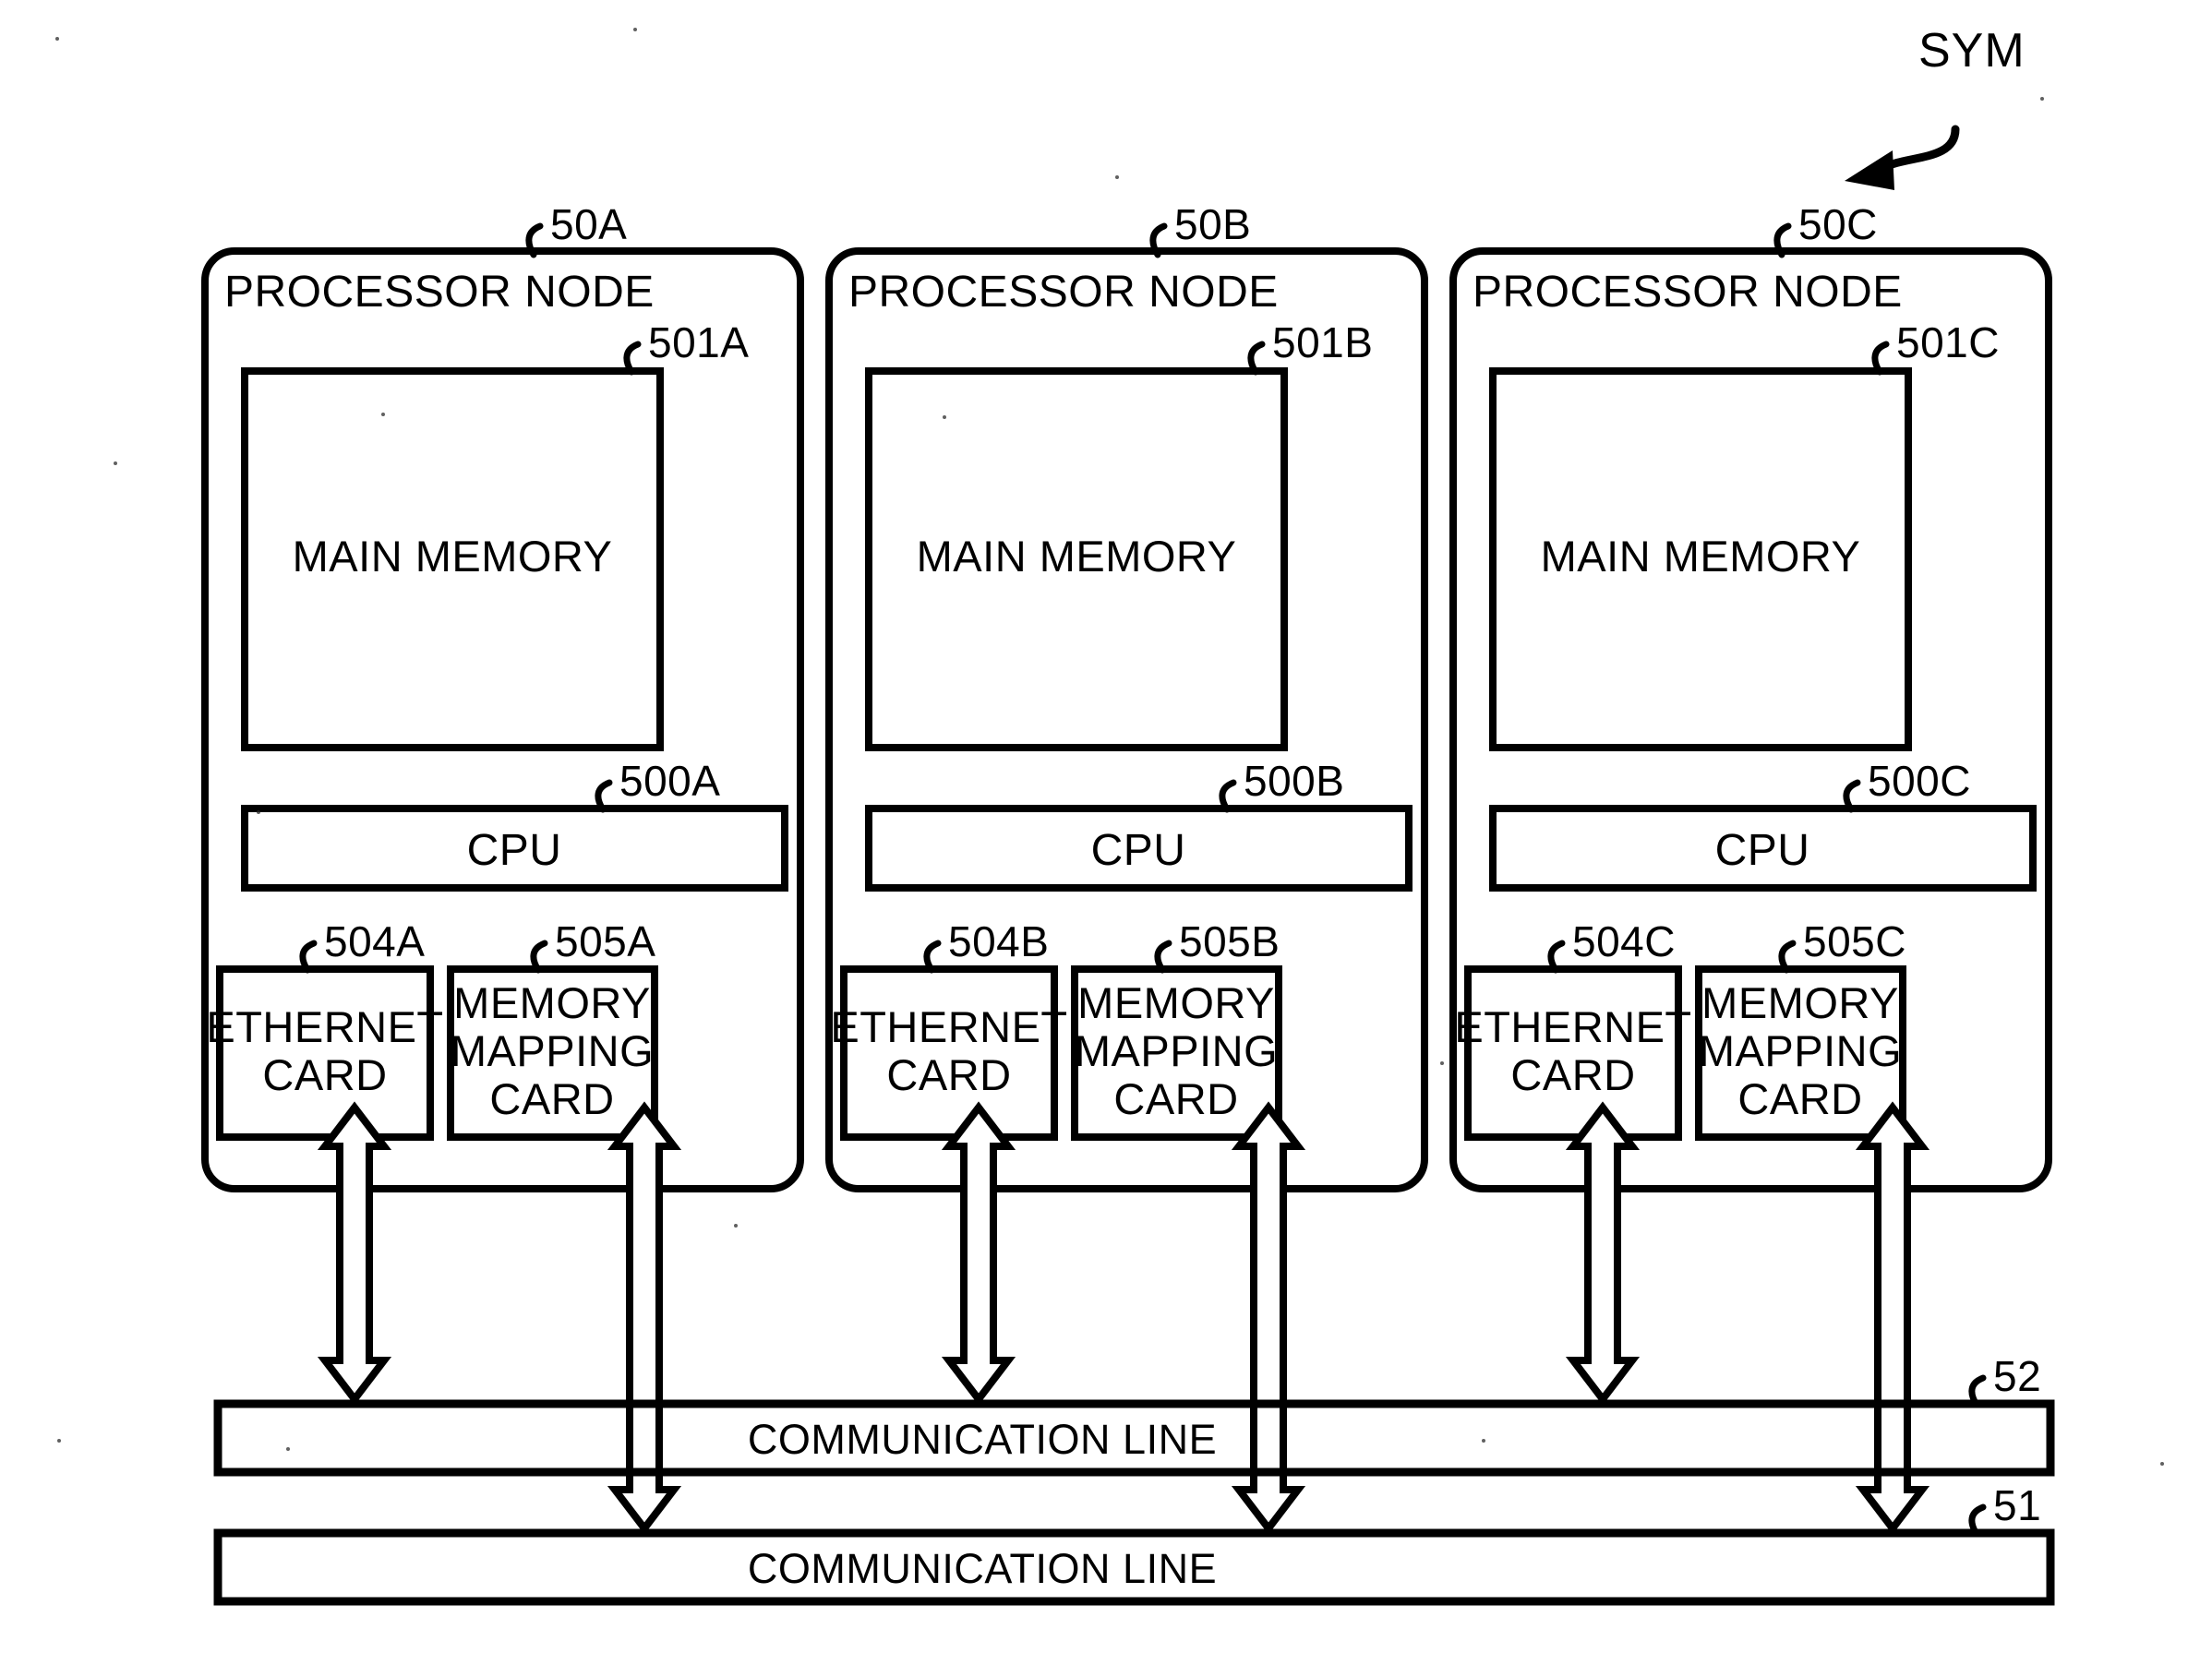 This screenshot has width=2212, height=1677. I want to click on ref-50c: 50C, so click(1838, 224).